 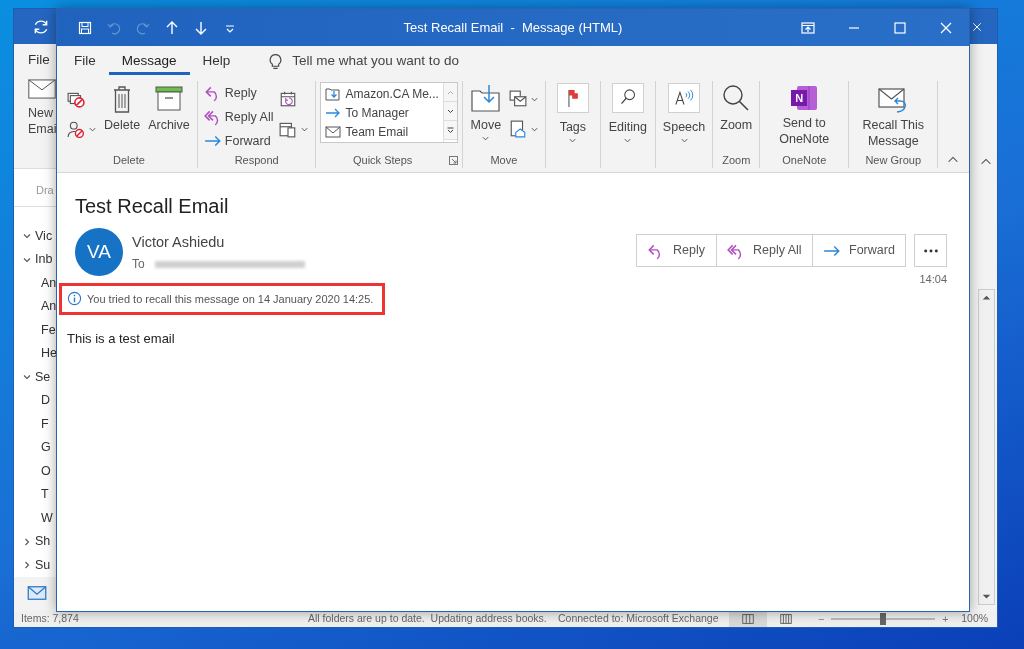 I want to click on folder-item: G, so click(x=46, y=448).